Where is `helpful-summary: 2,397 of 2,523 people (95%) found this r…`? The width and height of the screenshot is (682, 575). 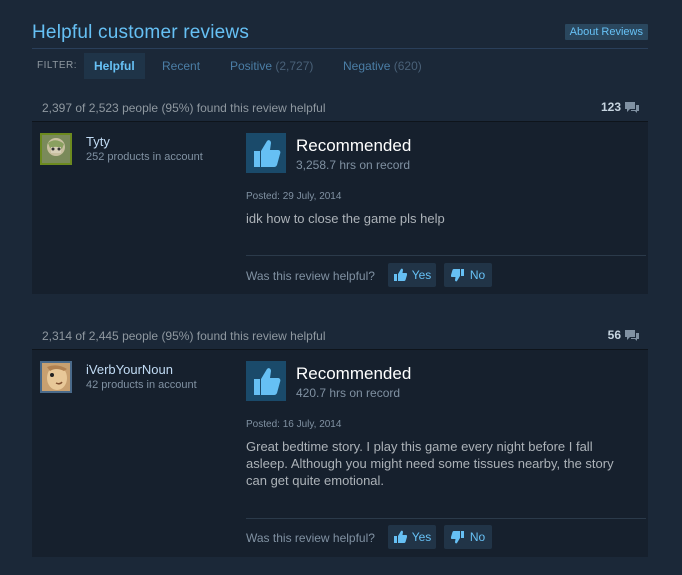
helpful-summary: 2,397 of 2,523 people (95%) found this r… is located at coordinates (184, 108).